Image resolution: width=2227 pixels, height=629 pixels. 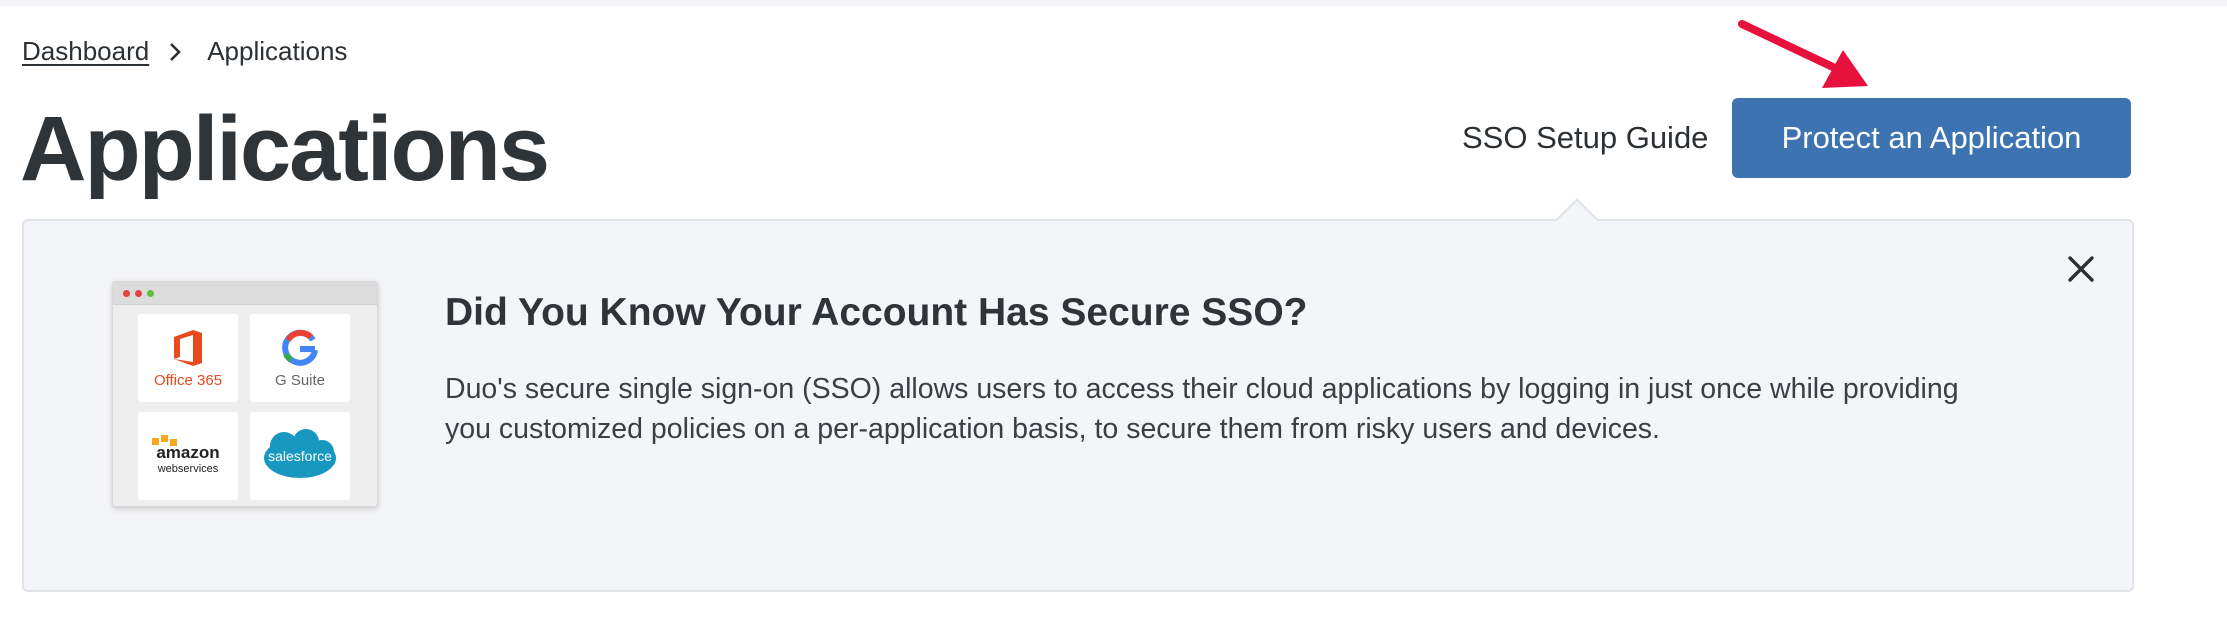 What do you see at coordinates (85, 51) in the screenshot?
I see `breadcrumb-dashboard-link: Dashboard` at bounding box center [85, 51].